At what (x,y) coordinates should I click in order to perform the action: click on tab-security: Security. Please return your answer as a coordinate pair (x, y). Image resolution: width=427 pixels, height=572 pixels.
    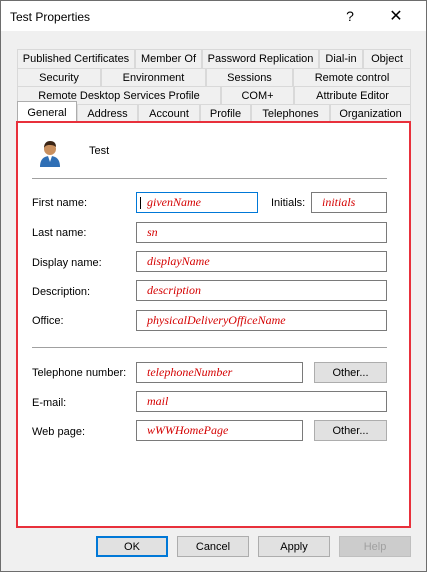
    Looking at the image, I should click on (59, 77).